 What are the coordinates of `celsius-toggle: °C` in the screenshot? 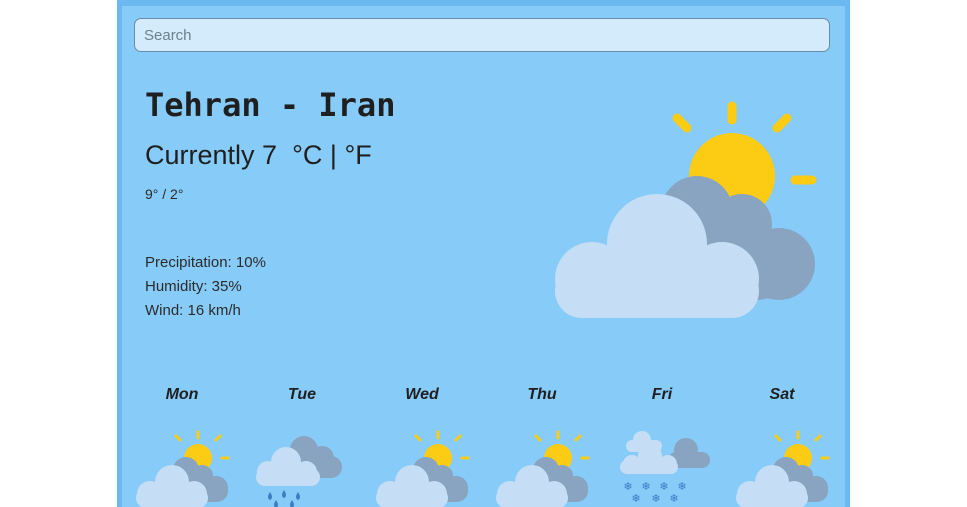 It's located at (307, 155).